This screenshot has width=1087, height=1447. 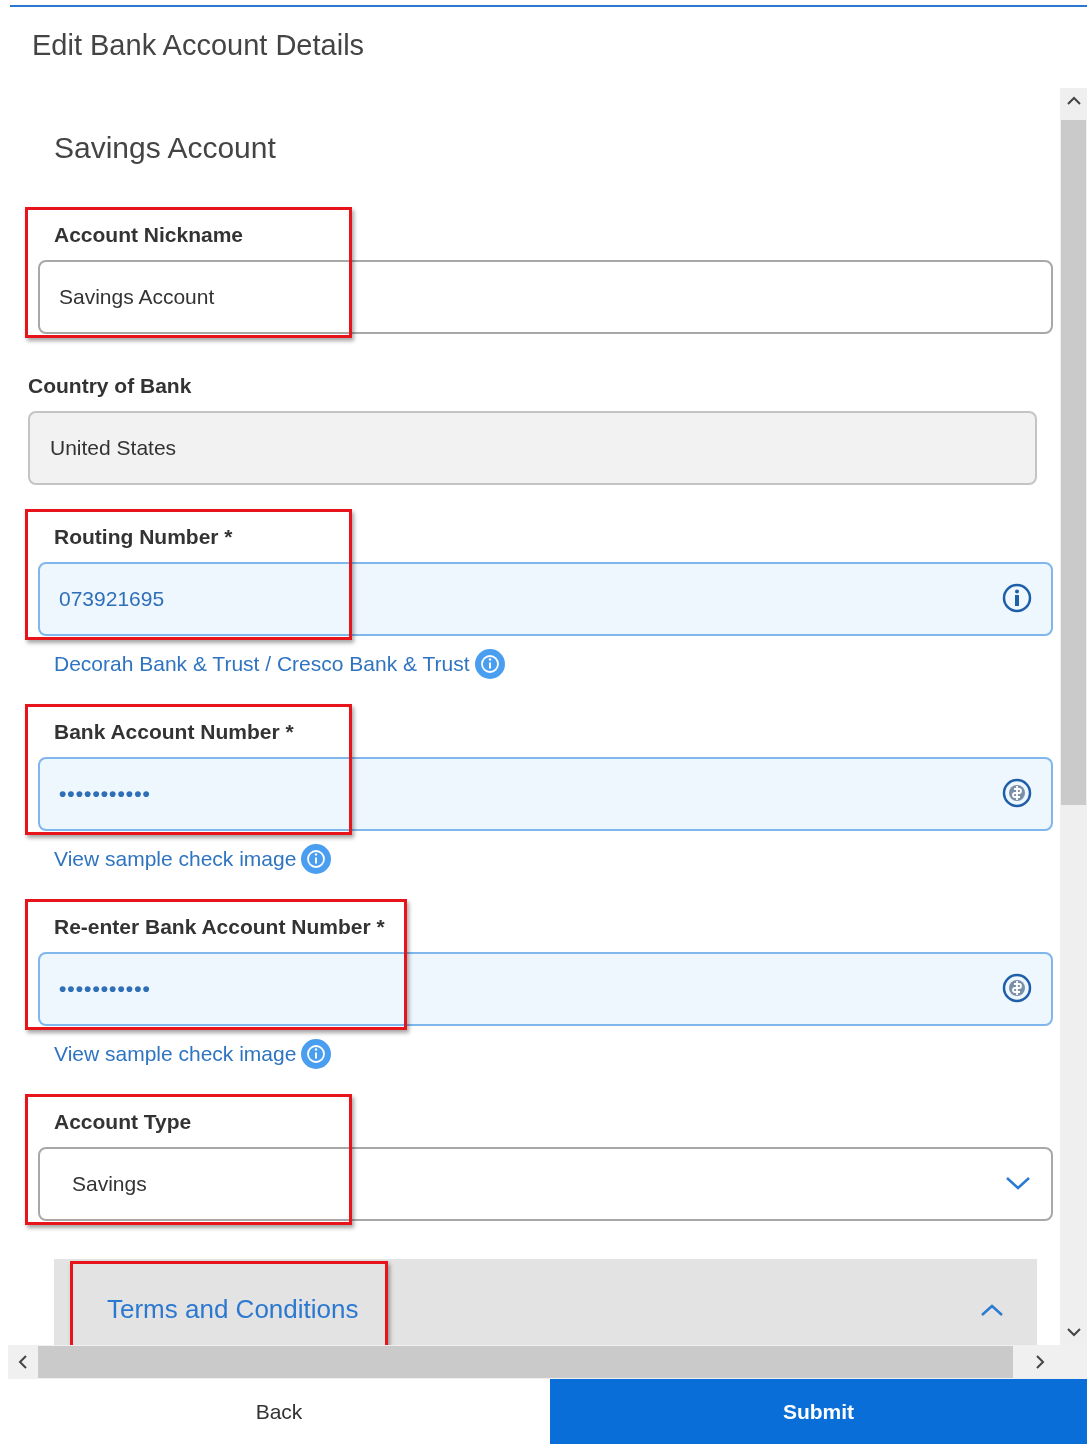 What do you see at coordinates (992, 1310) in the screenshot?
I see `chevron-up-icon` at bounding box center [992, 1310].